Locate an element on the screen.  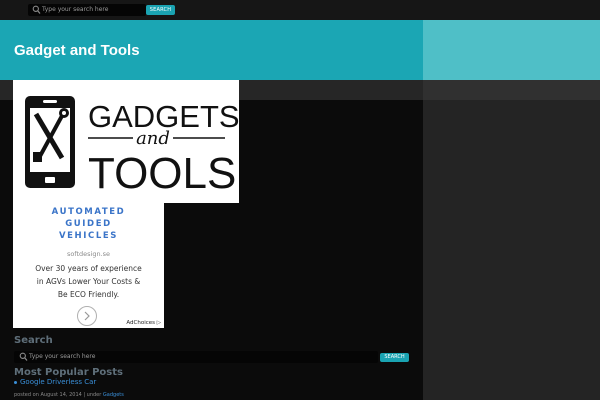
search-button: SEARCH is located at coordinates (394, 357).